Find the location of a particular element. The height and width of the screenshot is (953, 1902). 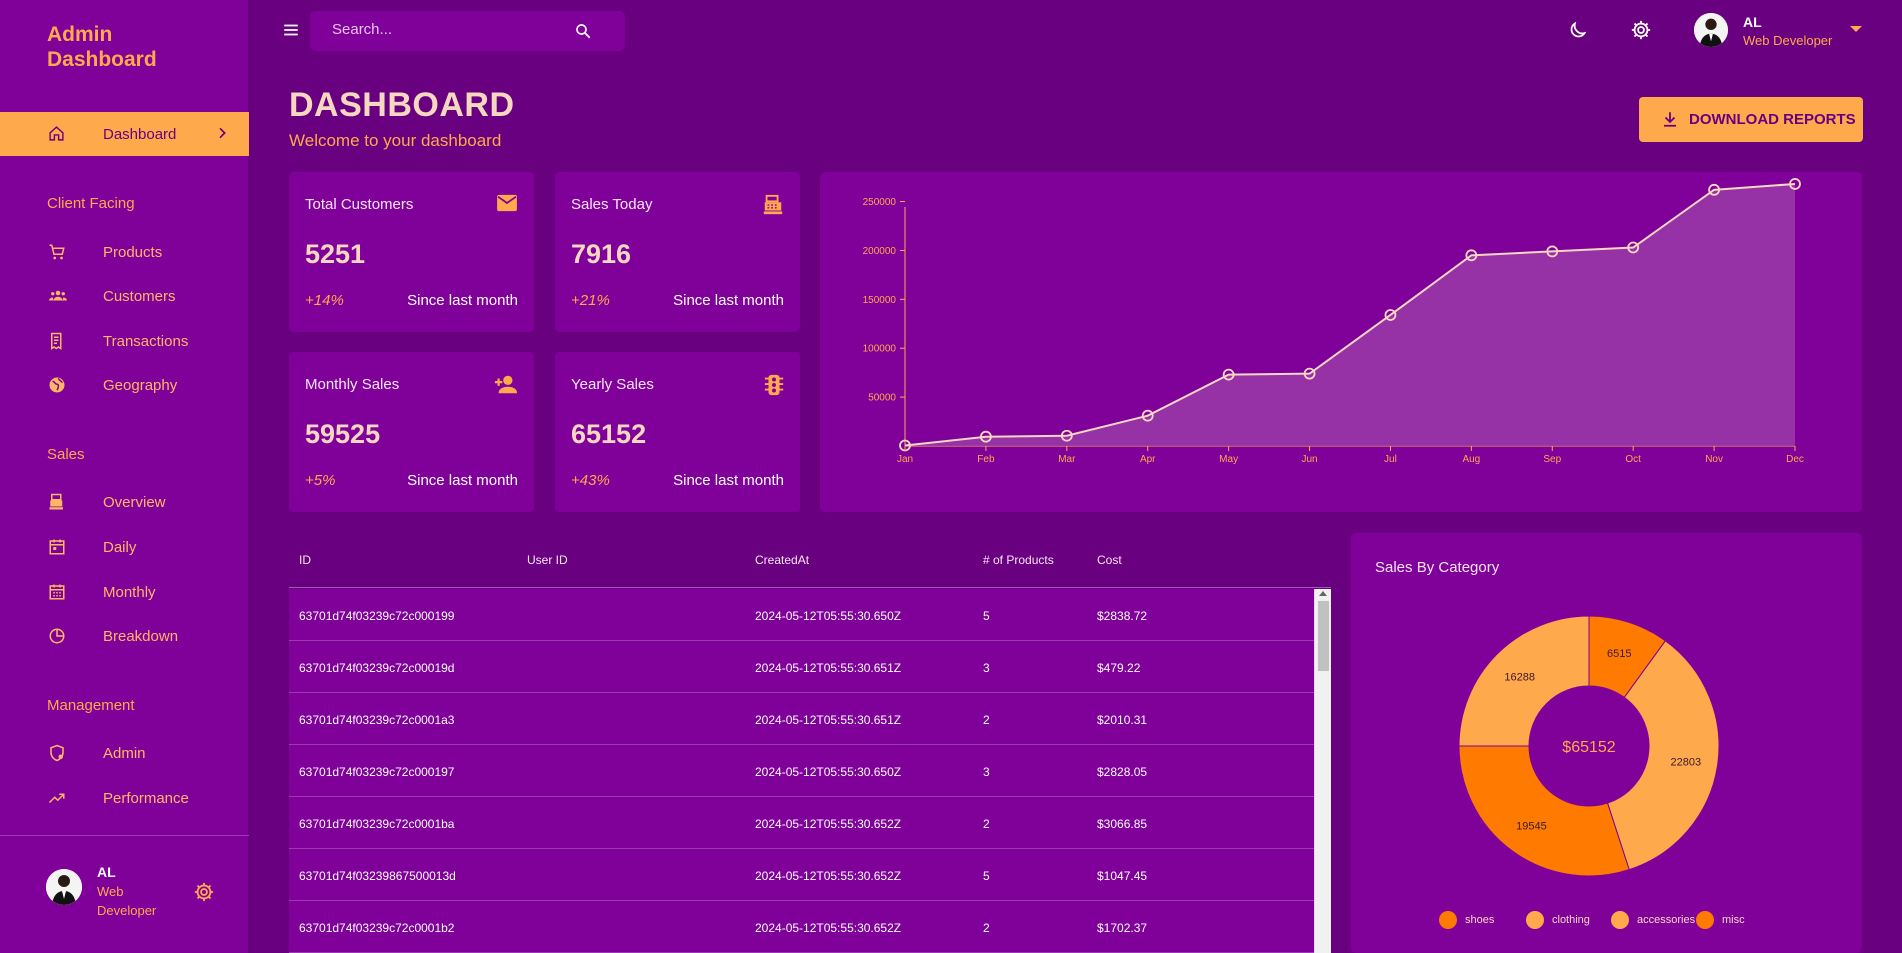

legend-label: shoes is located at coordinates (1480, 920).